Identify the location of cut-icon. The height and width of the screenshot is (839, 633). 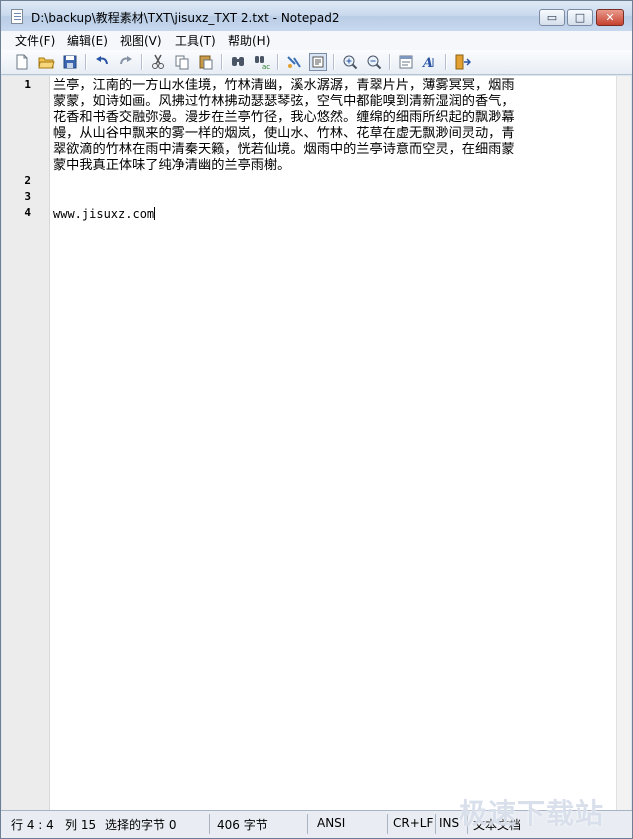
(158, 61).